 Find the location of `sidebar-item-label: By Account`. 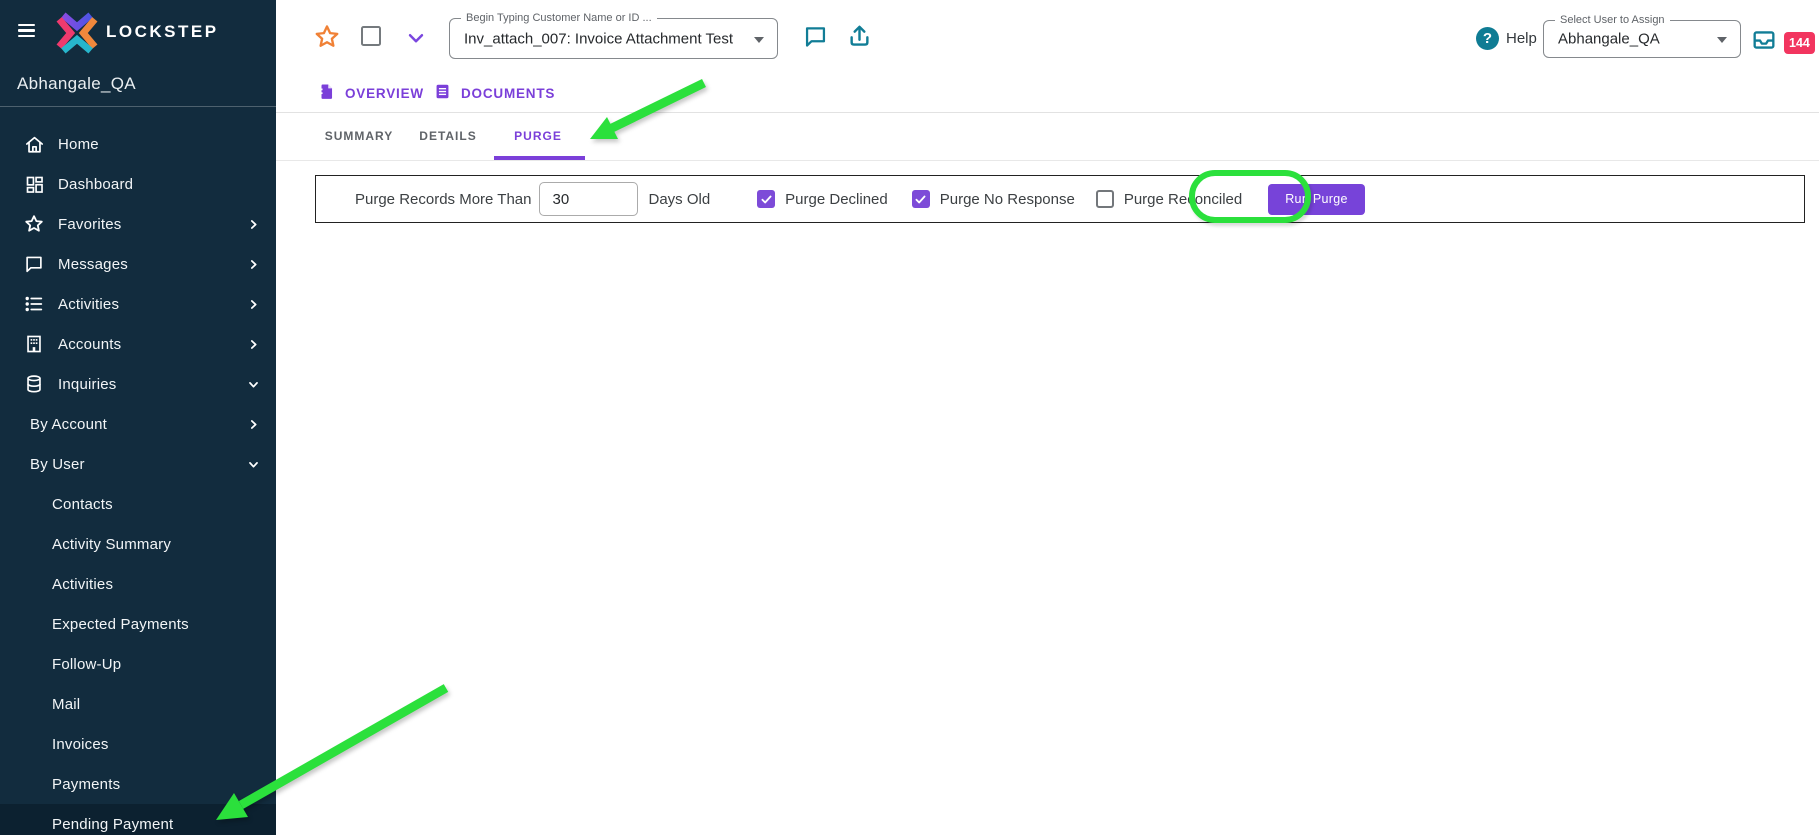

sidebar-item-label: By Account is located at coordinates (69, 424).